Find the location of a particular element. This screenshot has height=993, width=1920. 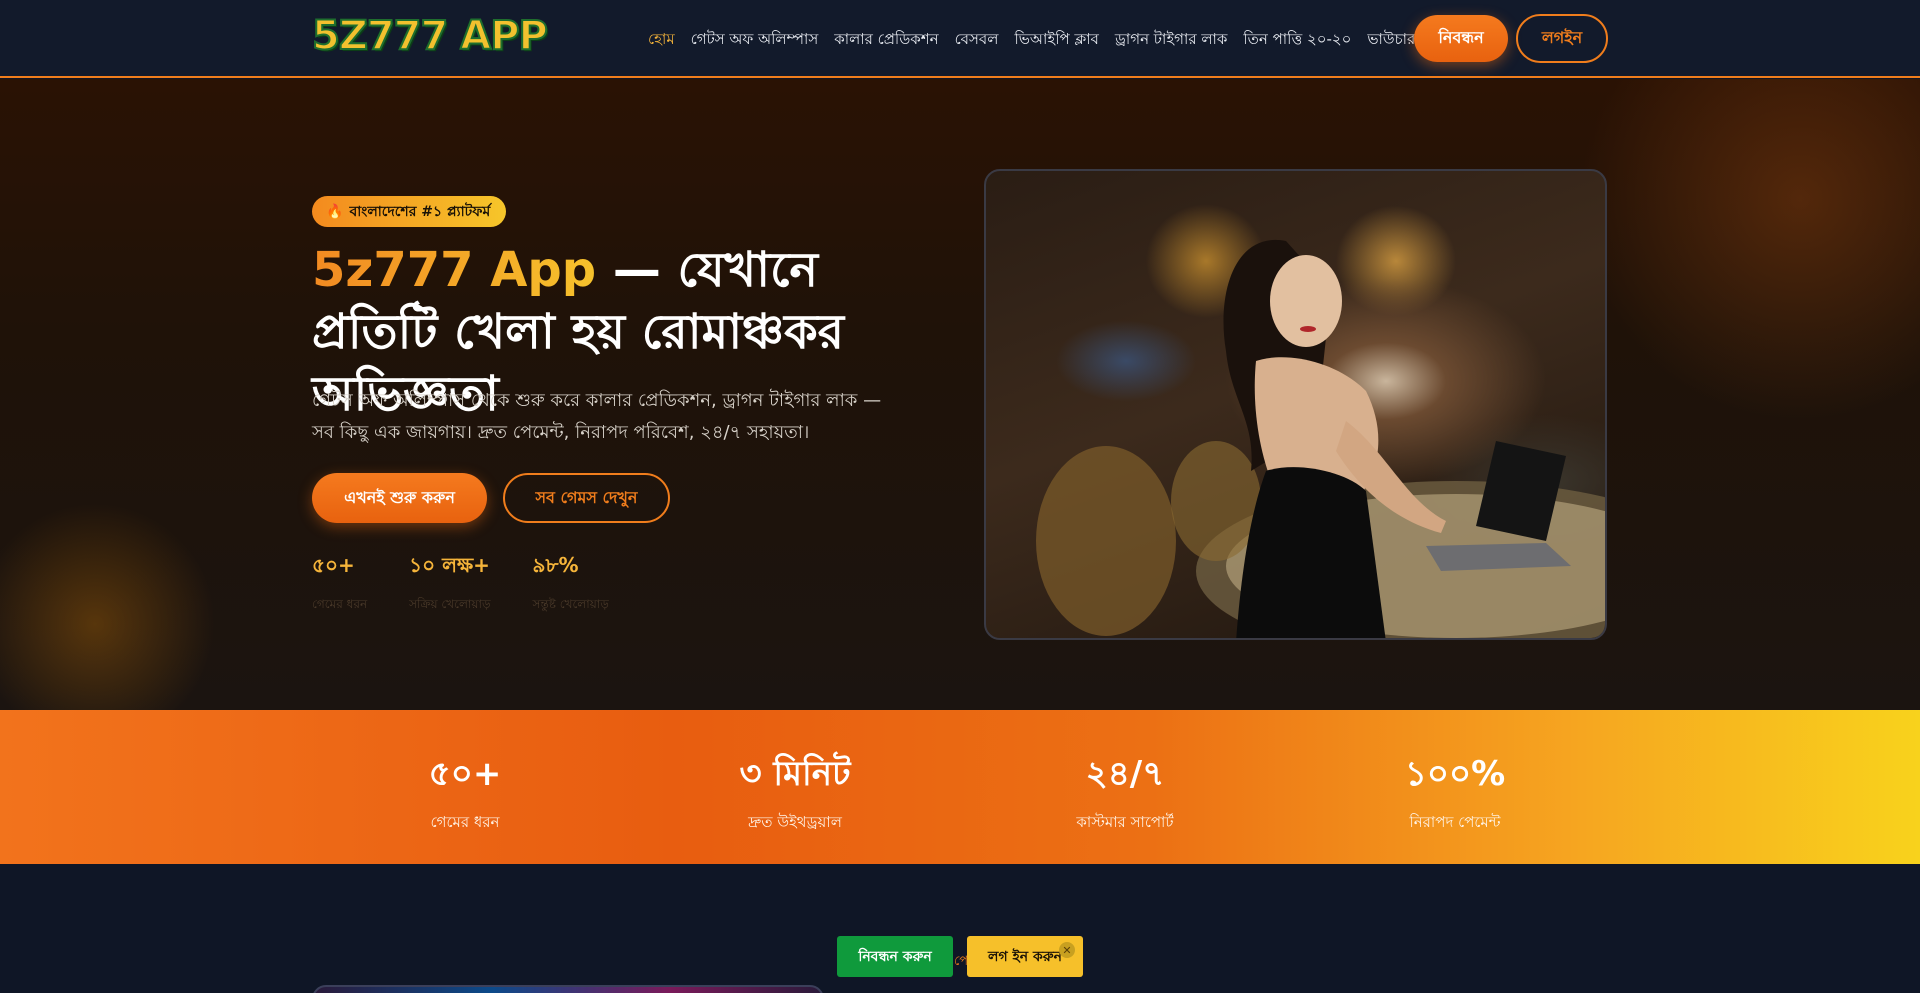

casino-woman-illustration is located at coordinates (1320, 438).